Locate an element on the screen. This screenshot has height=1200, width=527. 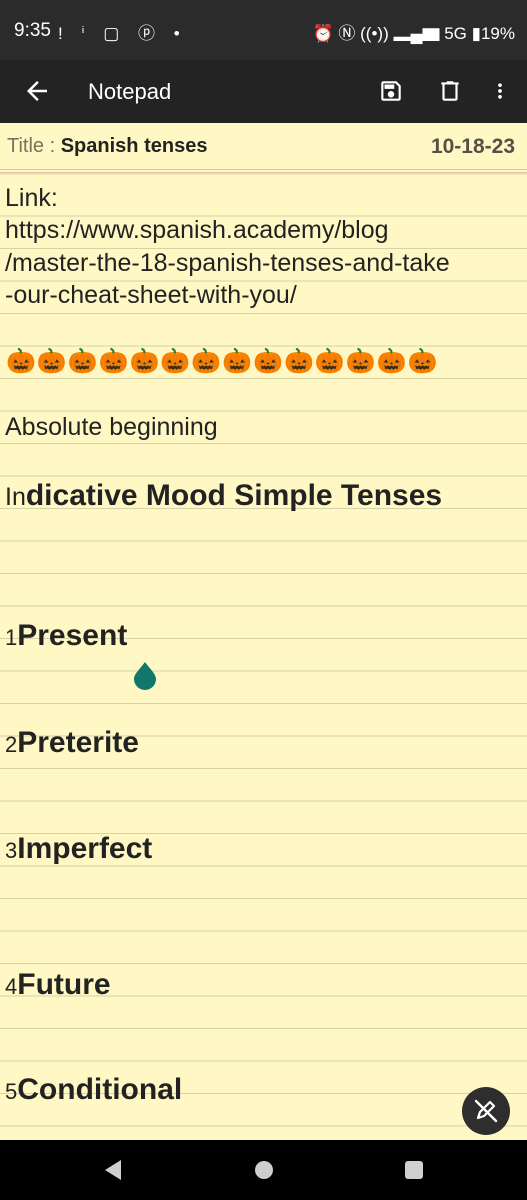
note-date: 10-18-23 is located at coordinates (472, 146).